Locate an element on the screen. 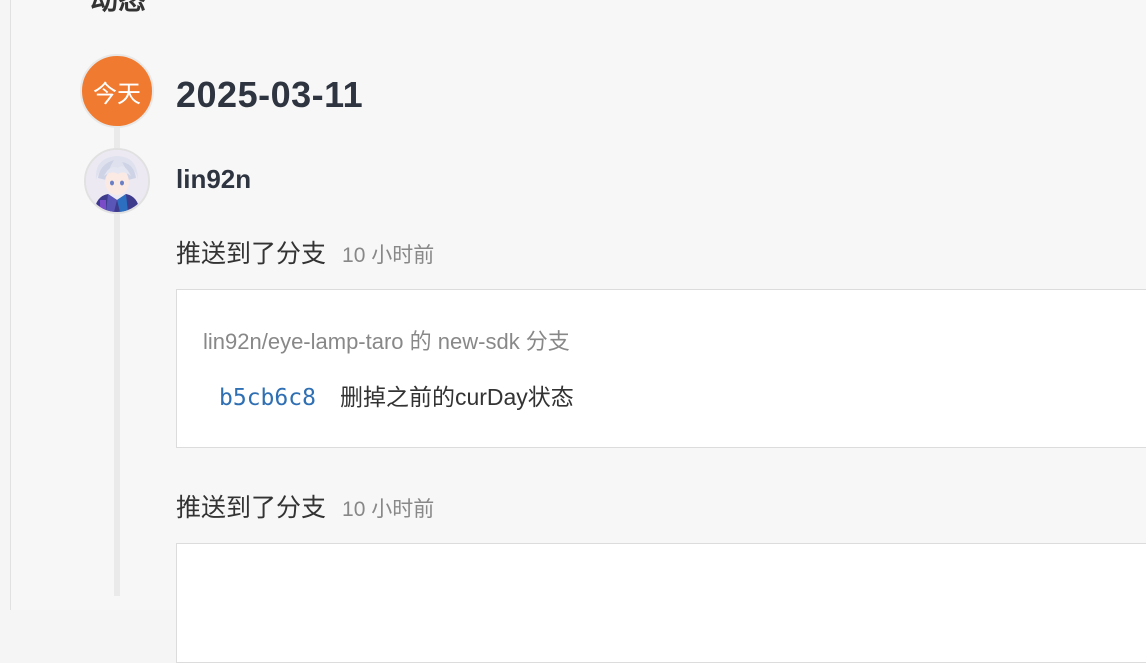  date-badge: 今天 is located at coordinates (117, 91).